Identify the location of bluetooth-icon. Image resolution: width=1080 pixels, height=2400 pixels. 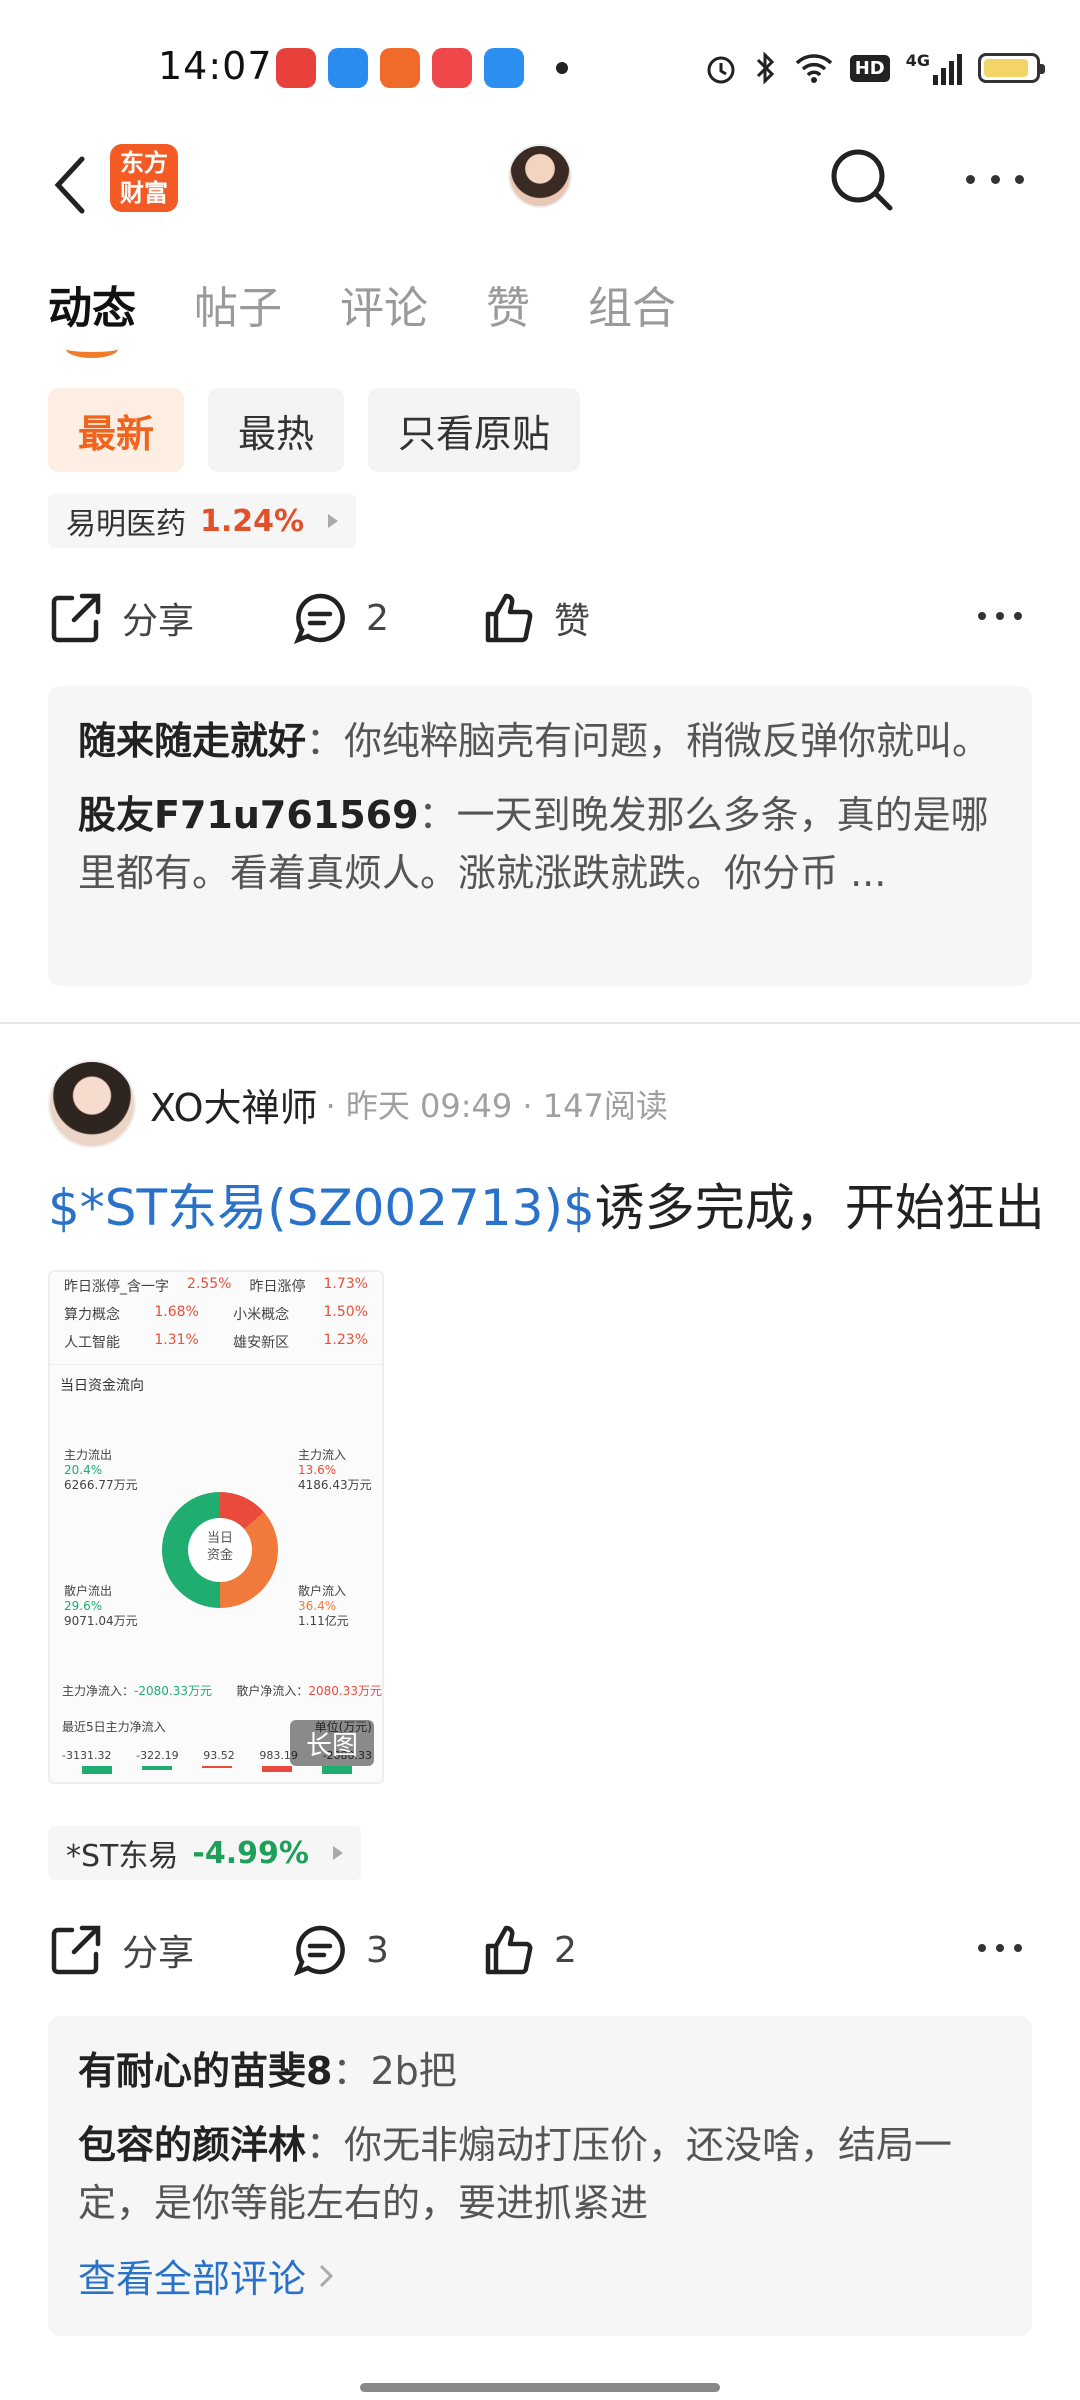
(765, 68).